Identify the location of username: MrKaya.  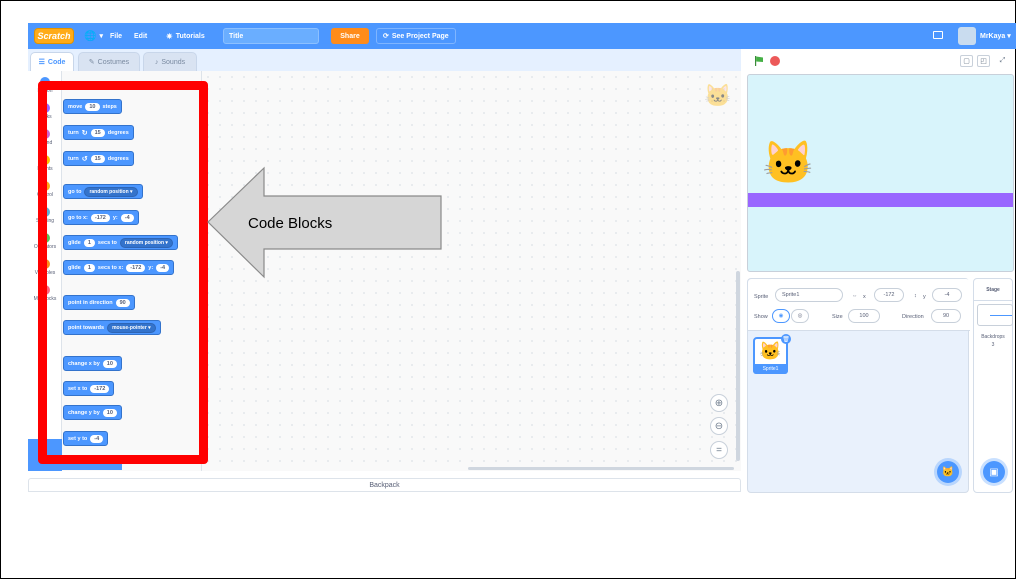
(993, 36).